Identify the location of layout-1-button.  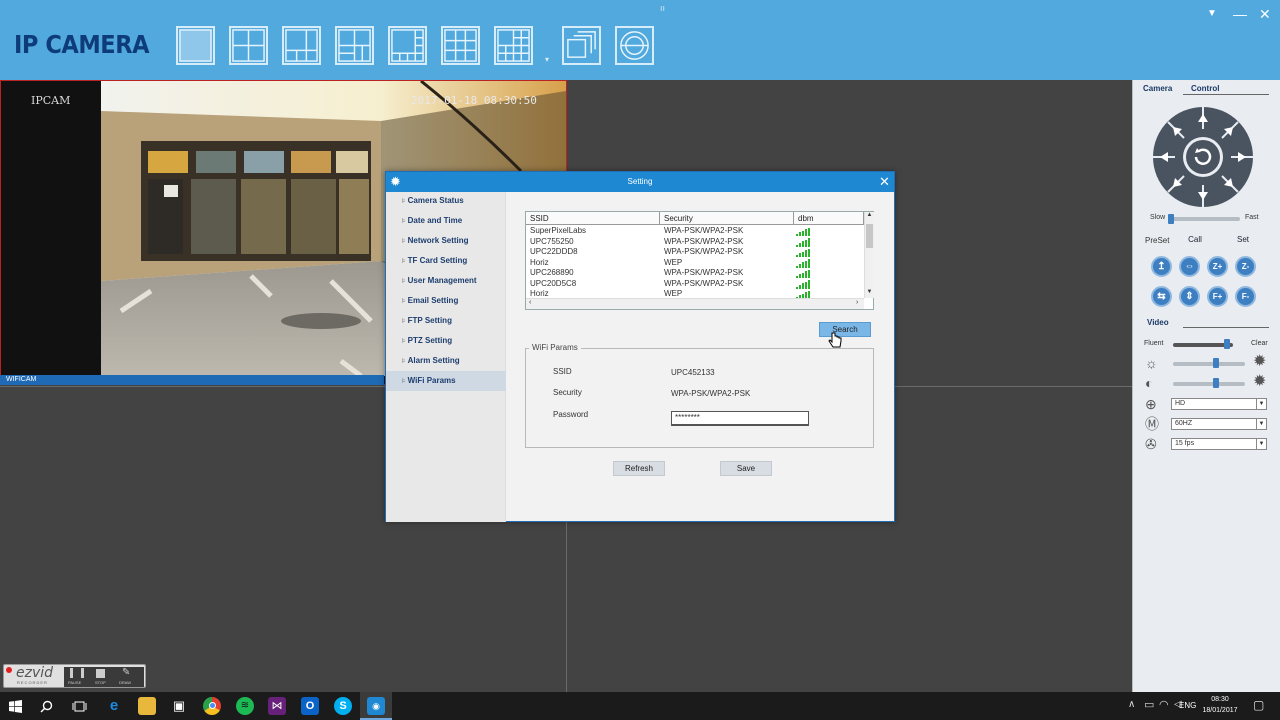
(195, 45).